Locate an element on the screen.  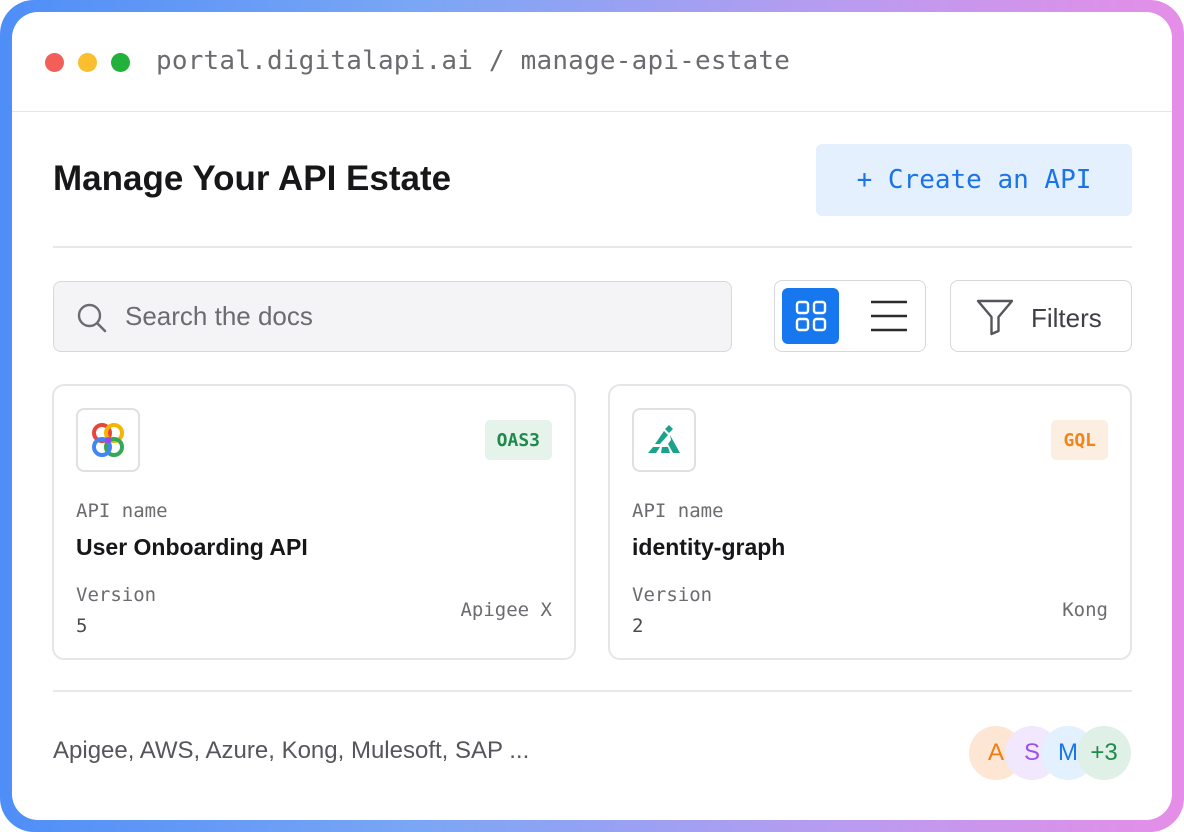
maximize-window-dot is located at coordinates (120, 62).